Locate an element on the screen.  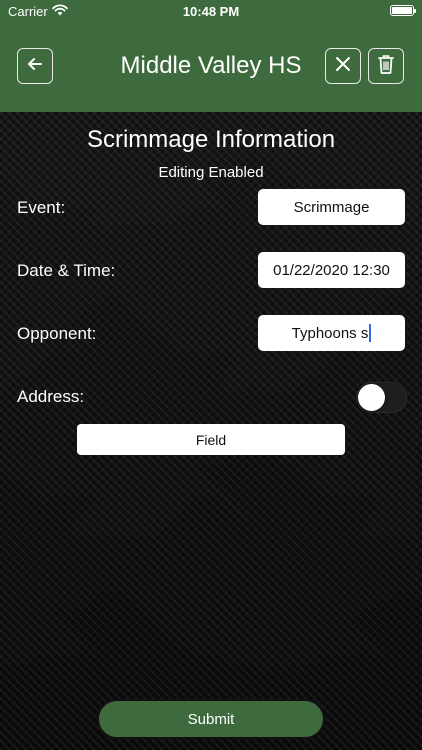
submit-label: Submit is located at coordinates (211, 719).